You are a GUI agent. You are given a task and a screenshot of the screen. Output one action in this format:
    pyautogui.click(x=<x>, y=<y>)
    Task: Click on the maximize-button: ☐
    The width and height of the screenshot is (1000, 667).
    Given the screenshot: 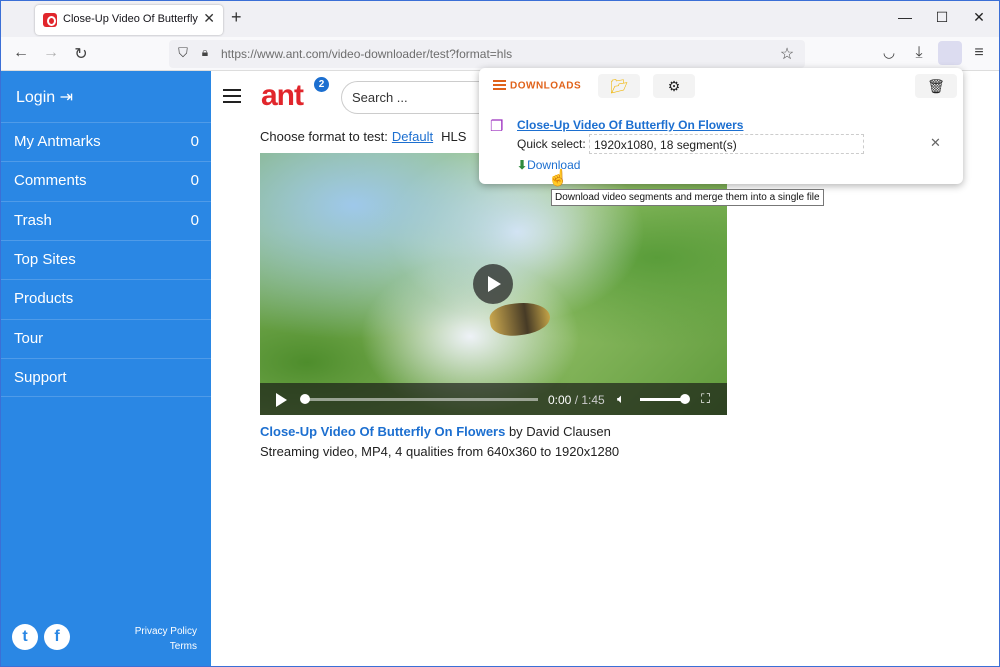 What is the action you would take?
    pyautogui.click(x=942, y=17)
    